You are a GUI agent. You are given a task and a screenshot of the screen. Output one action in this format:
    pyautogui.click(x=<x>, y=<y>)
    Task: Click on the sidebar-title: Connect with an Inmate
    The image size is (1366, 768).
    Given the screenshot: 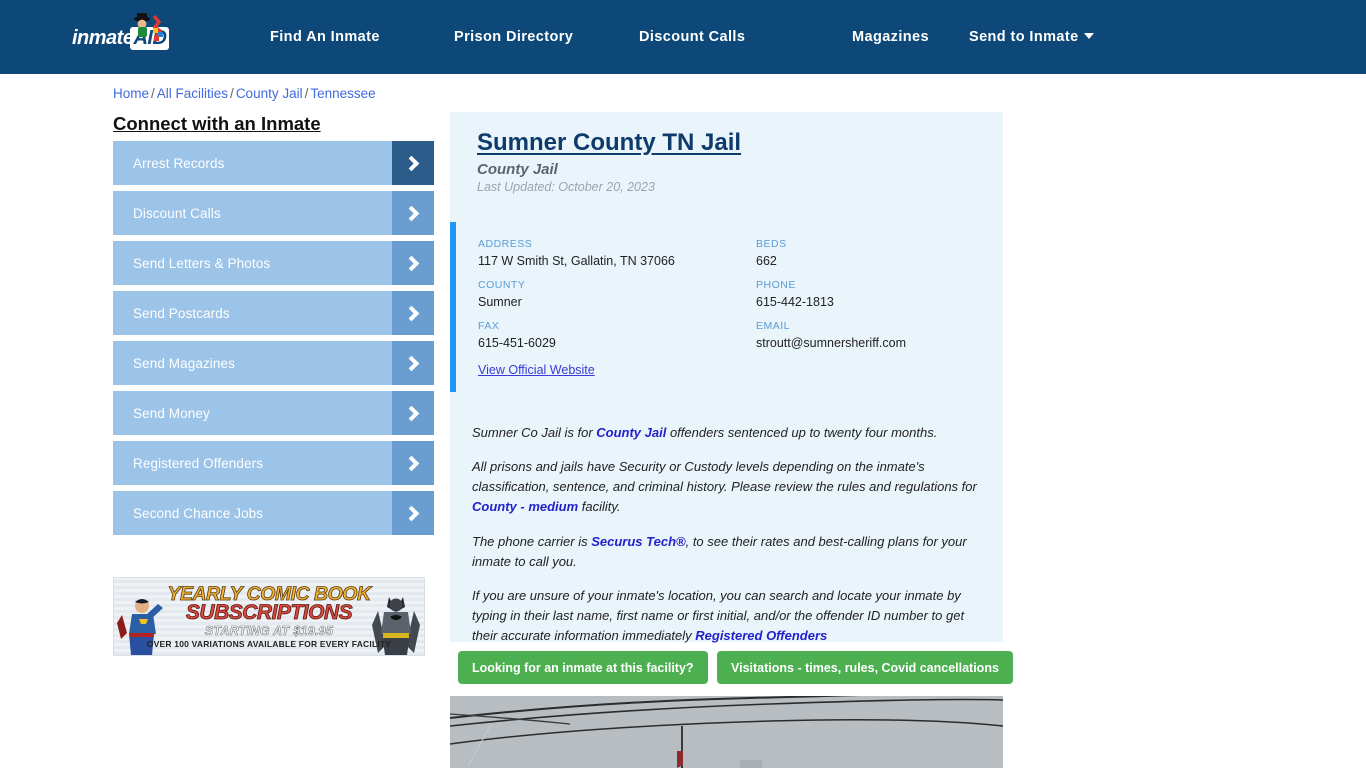 What is the action you would take?
    pyautogui.click(x=217, y=123)
    